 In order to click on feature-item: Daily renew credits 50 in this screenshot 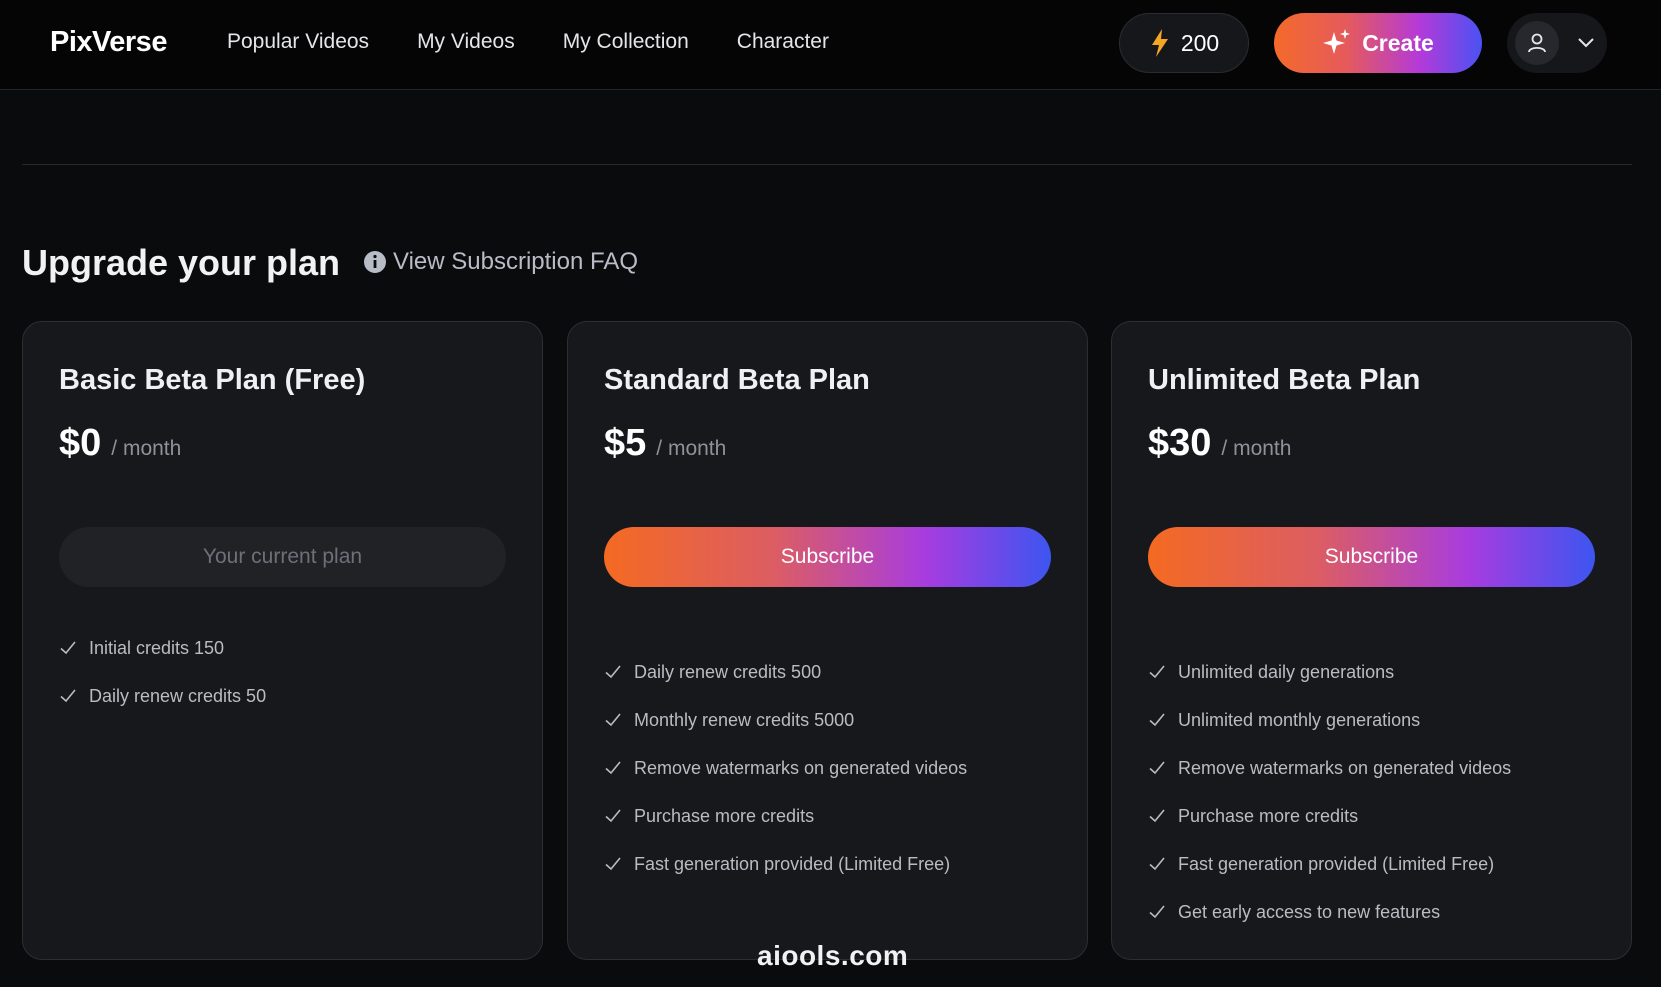, I will do `click(162, 696)`.